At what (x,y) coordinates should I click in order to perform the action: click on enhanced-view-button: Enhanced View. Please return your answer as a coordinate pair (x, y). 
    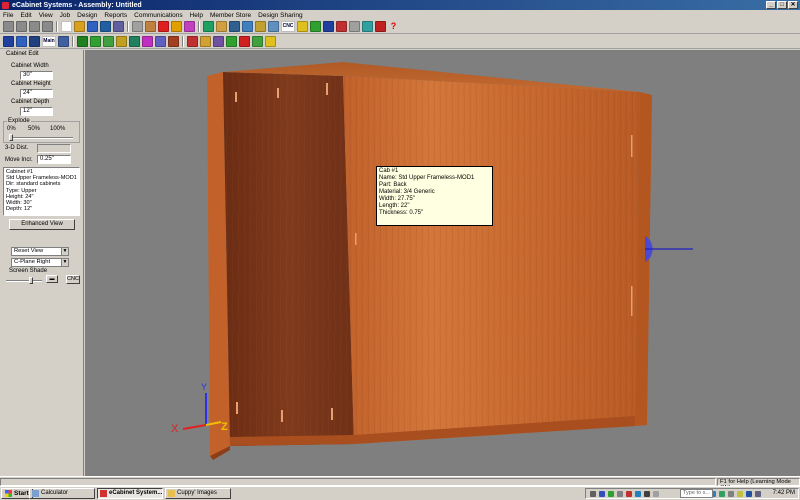
    Looking at the image, I should click on (42, 224).